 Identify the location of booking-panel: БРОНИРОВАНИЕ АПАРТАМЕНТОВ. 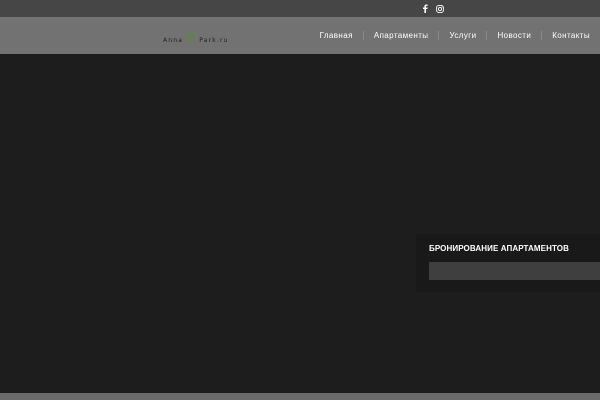
(508, 263).